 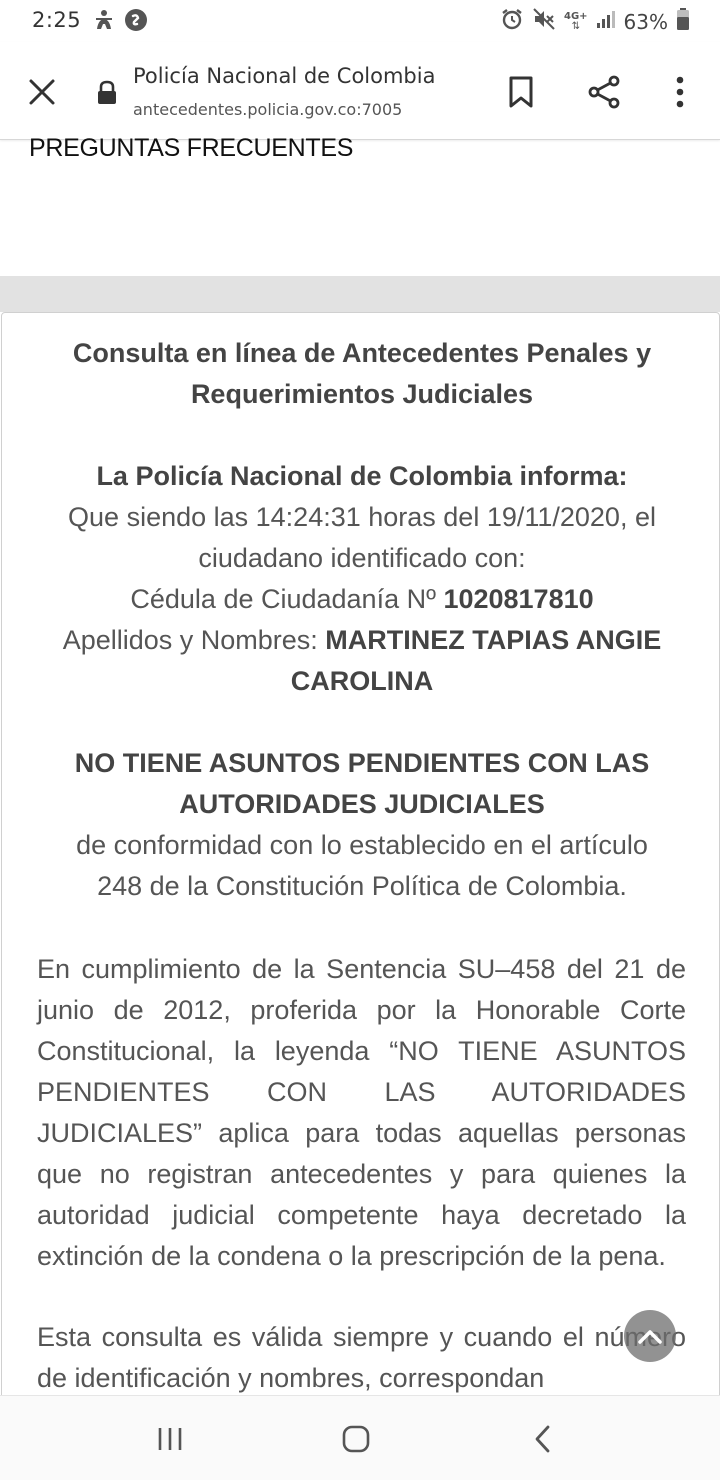 I want to click on recents-button, so click(x=170, y=1439).